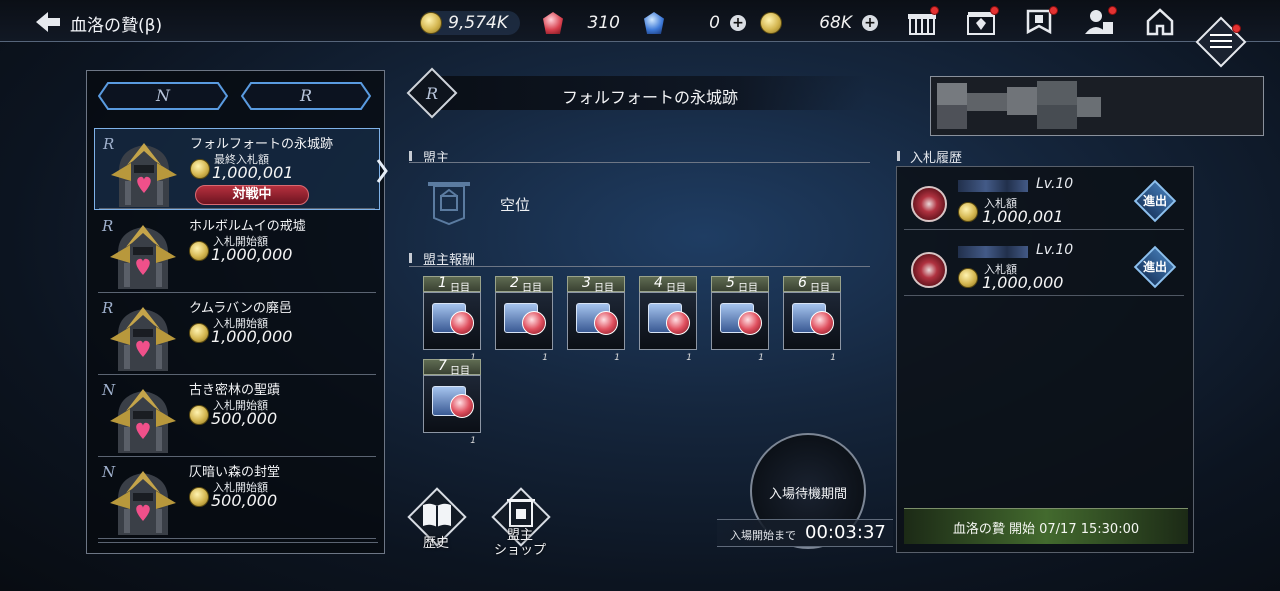 The image size is (1280, 591). Describe the element at coordinates (658, 283) in the screenshot. I see `reward-day-number: 4` at that location.